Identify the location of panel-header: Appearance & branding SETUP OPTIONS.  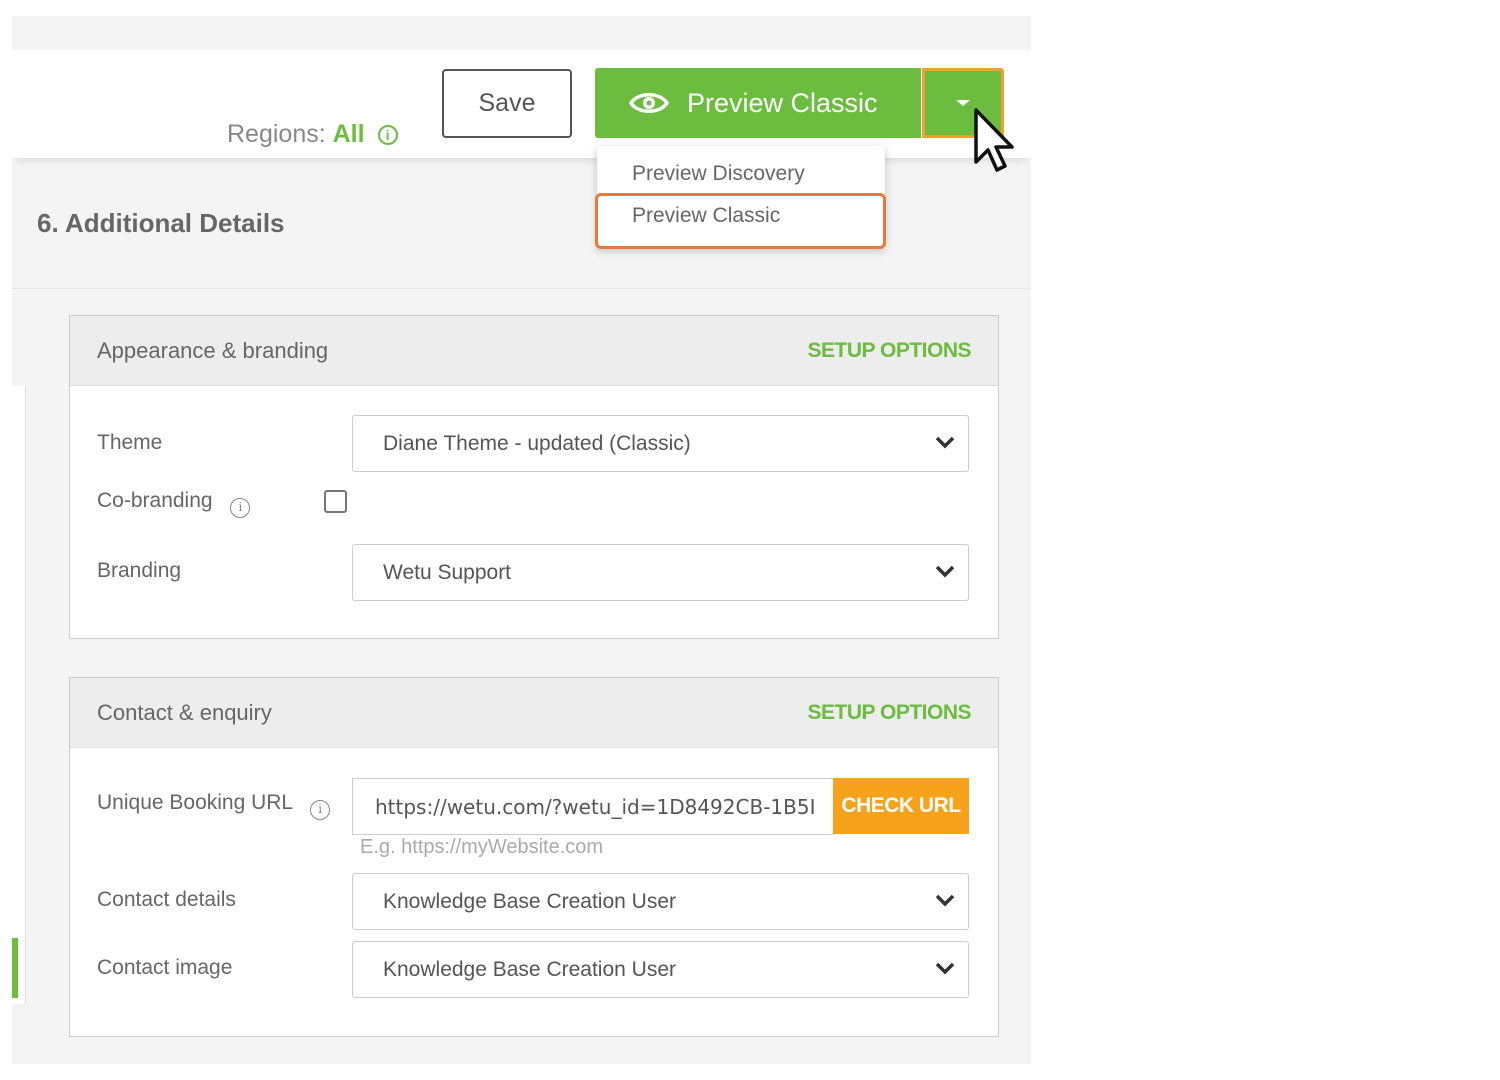
(534, 351).